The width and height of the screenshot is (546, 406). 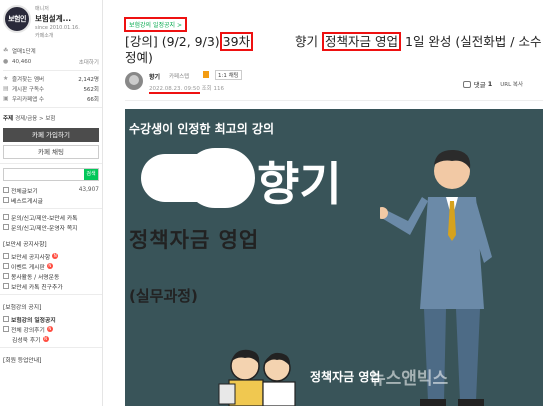 I want to click on title-subject: 정책자금 영업, so click(x=362, y=41).